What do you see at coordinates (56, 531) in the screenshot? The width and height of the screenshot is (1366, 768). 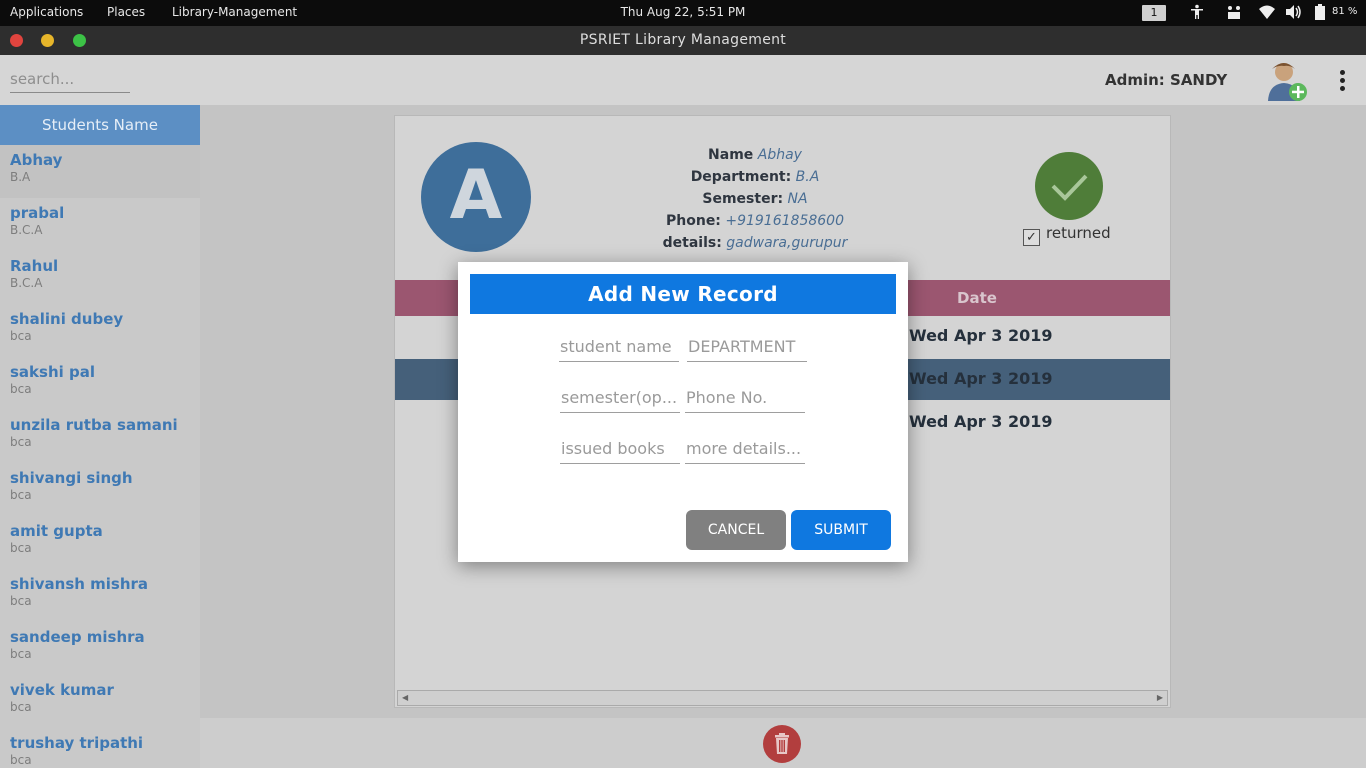 I see `student-name: amit gupta` at bounding box center [56, 531].